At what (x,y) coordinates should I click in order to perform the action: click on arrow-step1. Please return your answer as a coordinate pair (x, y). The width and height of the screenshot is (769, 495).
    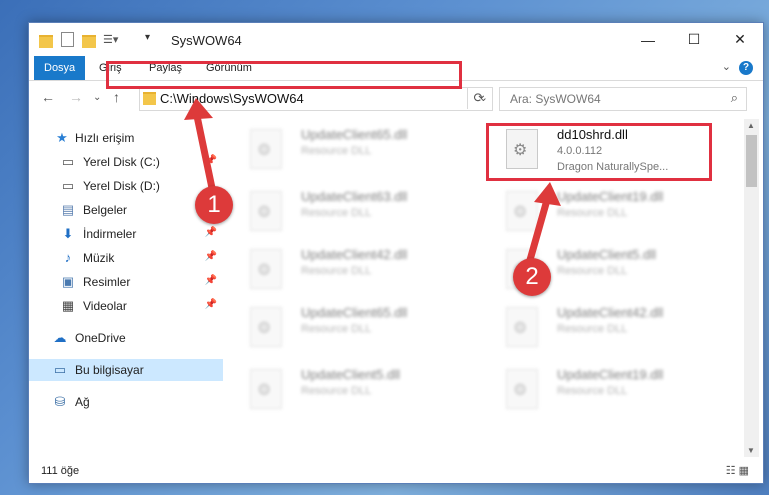
    Looking at the image, I should click on (204, 152).